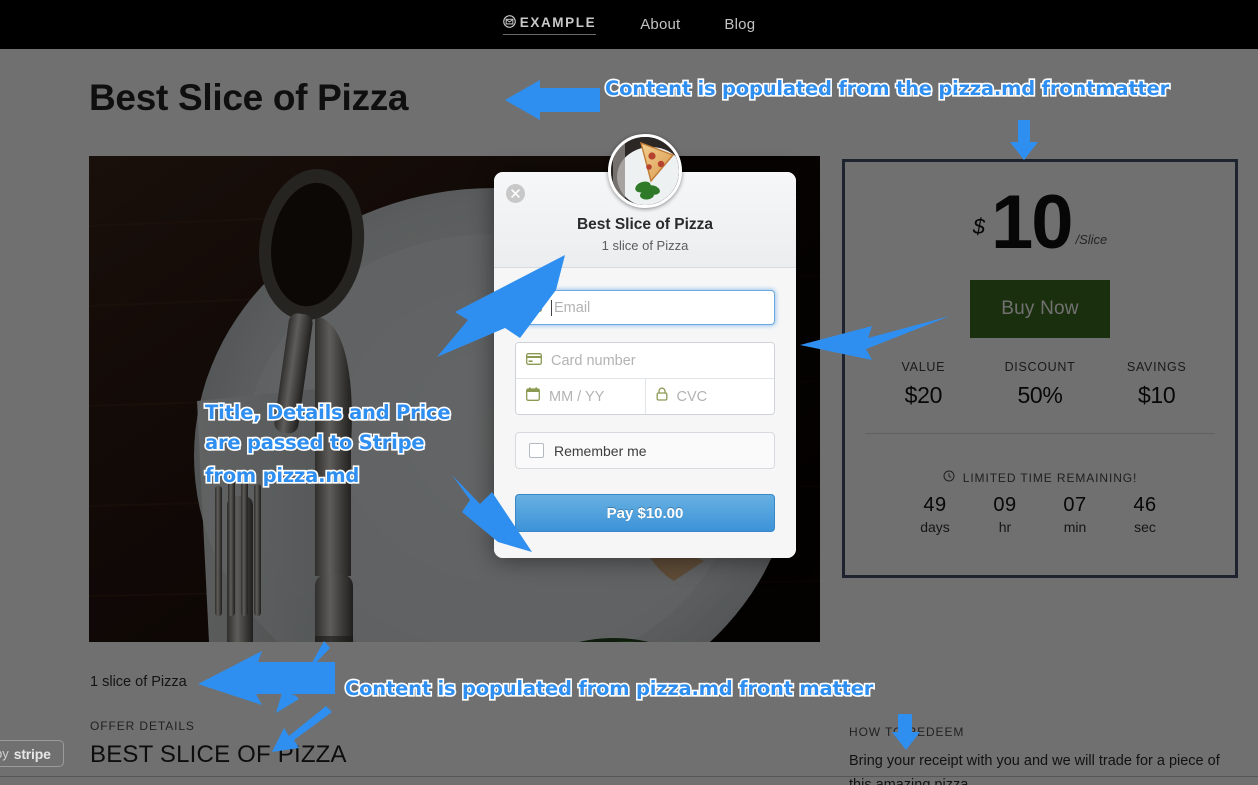 Image resolution: width=1258 pixels, height=785 pixels. Describe the element at coordinates (923, 395) in the screenshot. I see `stat-amount-value: $20` at that location.